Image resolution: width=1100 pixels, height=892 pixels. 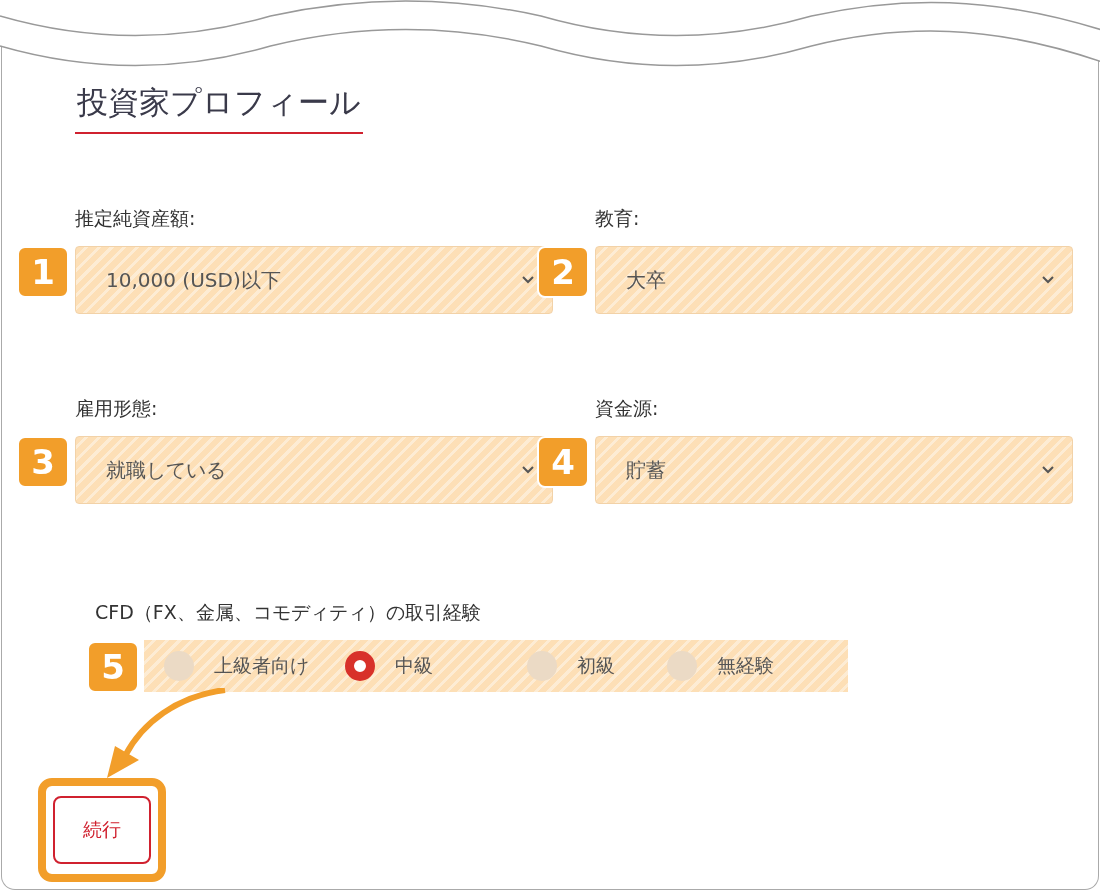 What do you see at coordinates (261, 665) in the screenshot?
I see `option-label: 上級者向け` at bounding box center [261, 665].